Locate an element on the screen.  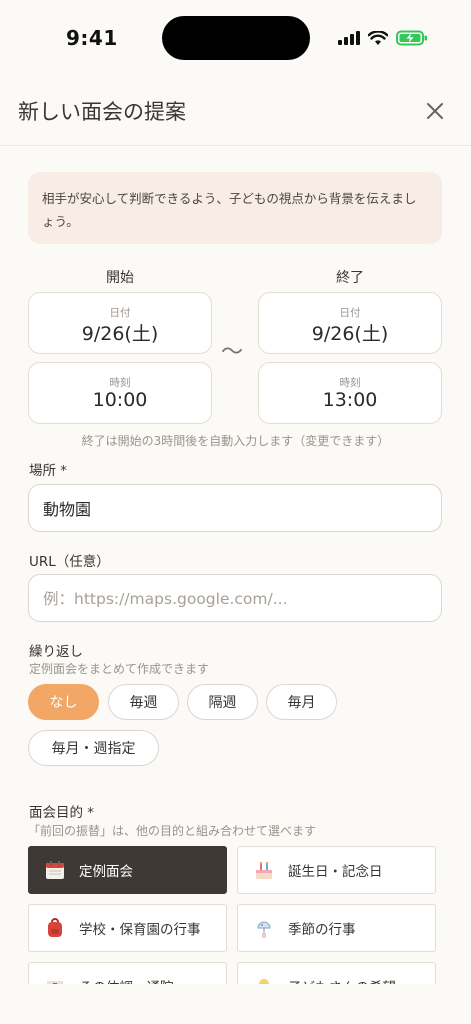
battery-charging-icon is located at coordinates (411, 38).